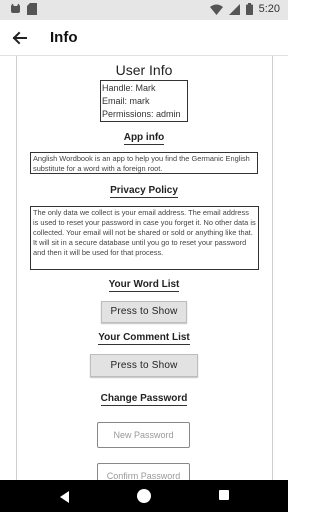  Describe the element at coordinates (144, 399) in the screenshot. I see `change-password-title: Change Password` at that location.